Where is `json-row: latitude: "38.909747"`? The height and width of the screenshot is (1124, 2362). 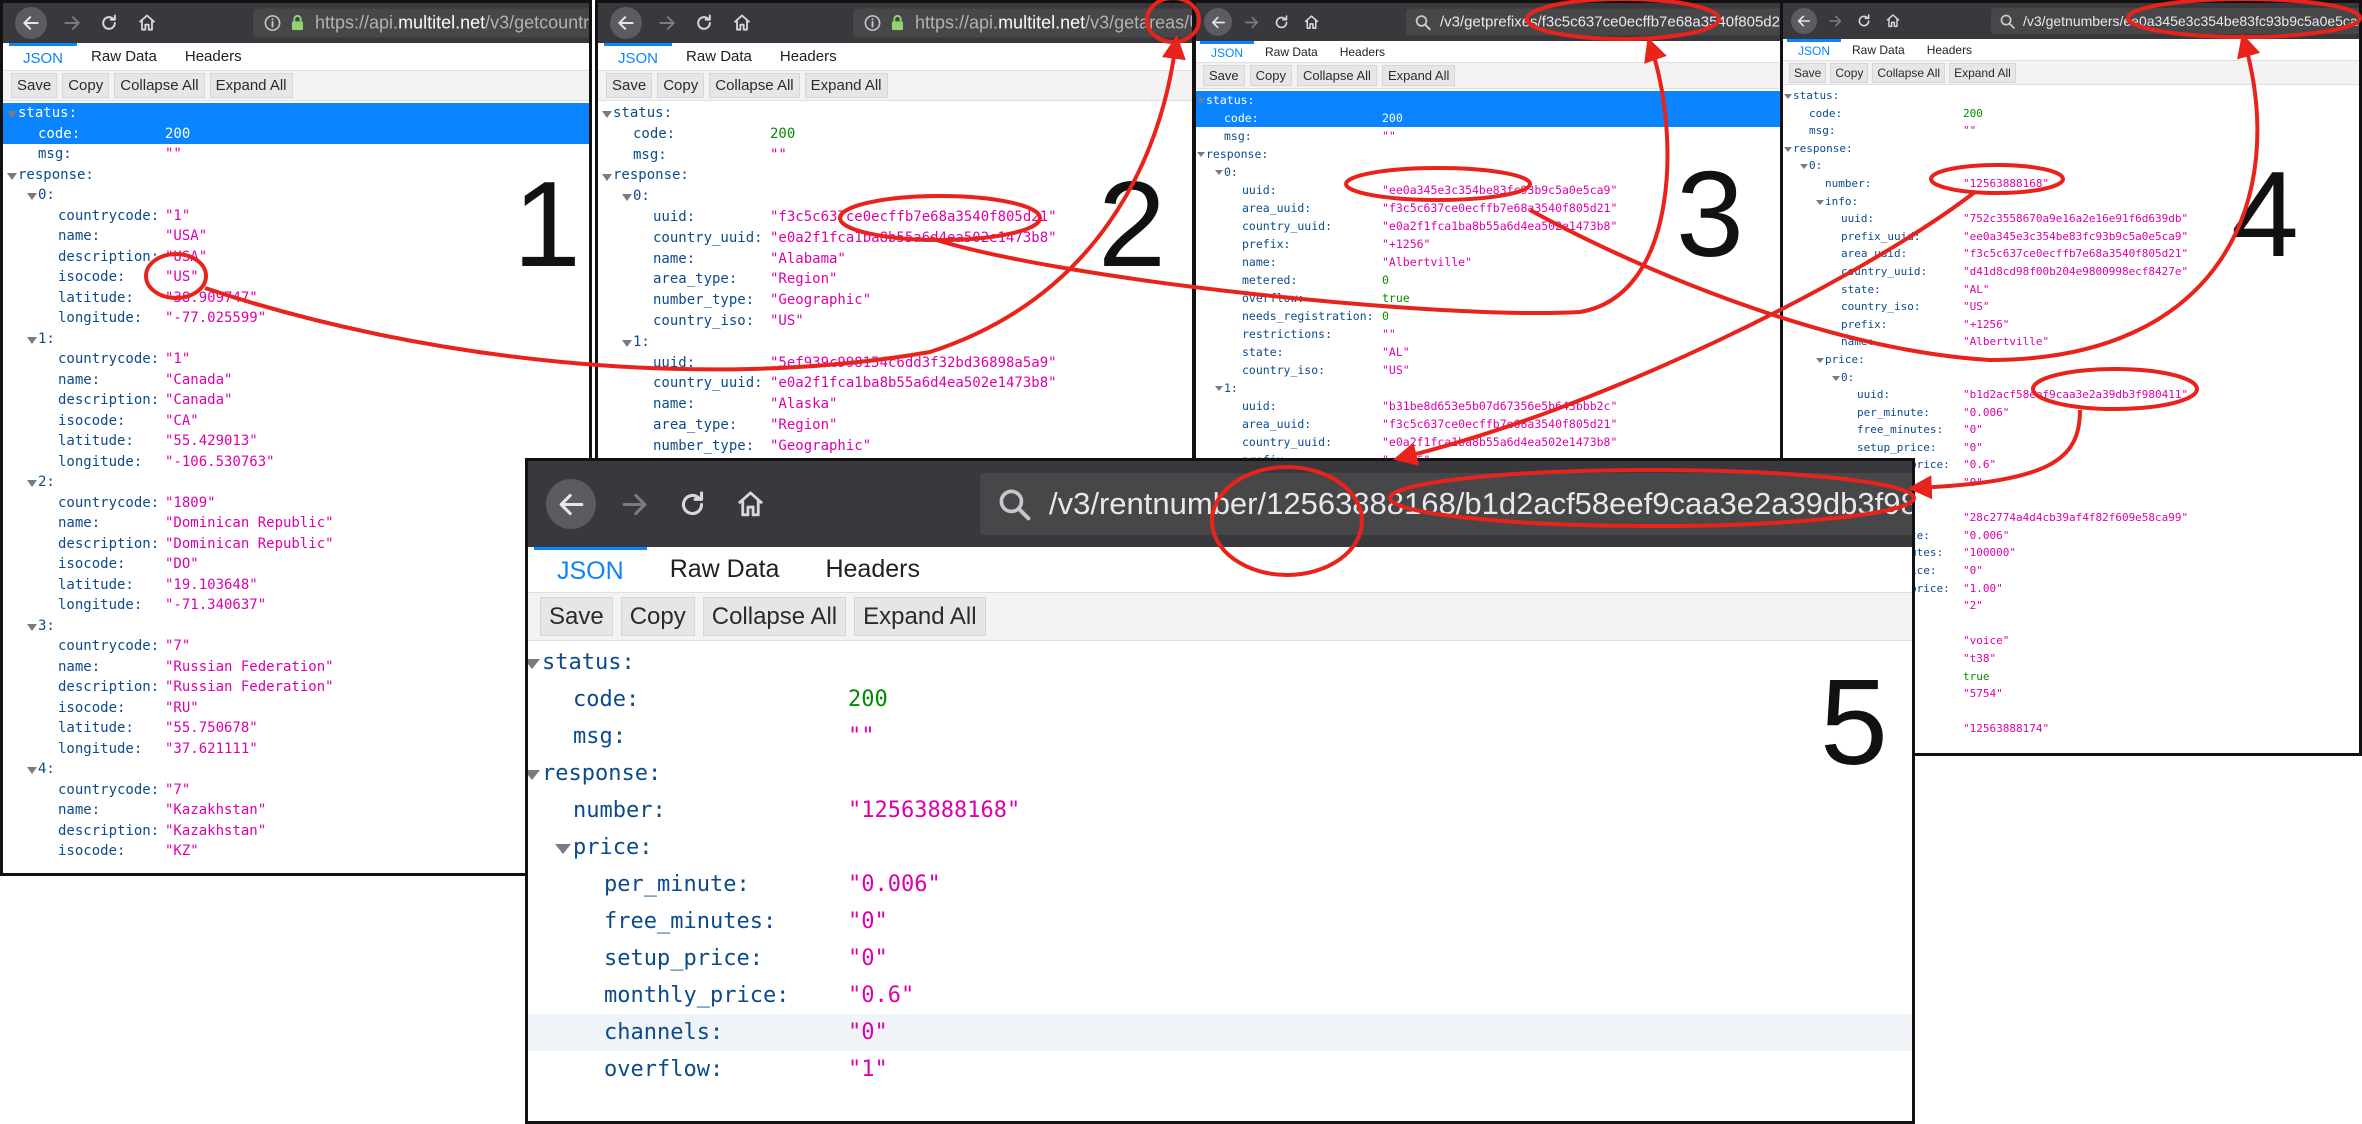 json-row: latitude: "38.909747" is located at coordinates (296, 298).